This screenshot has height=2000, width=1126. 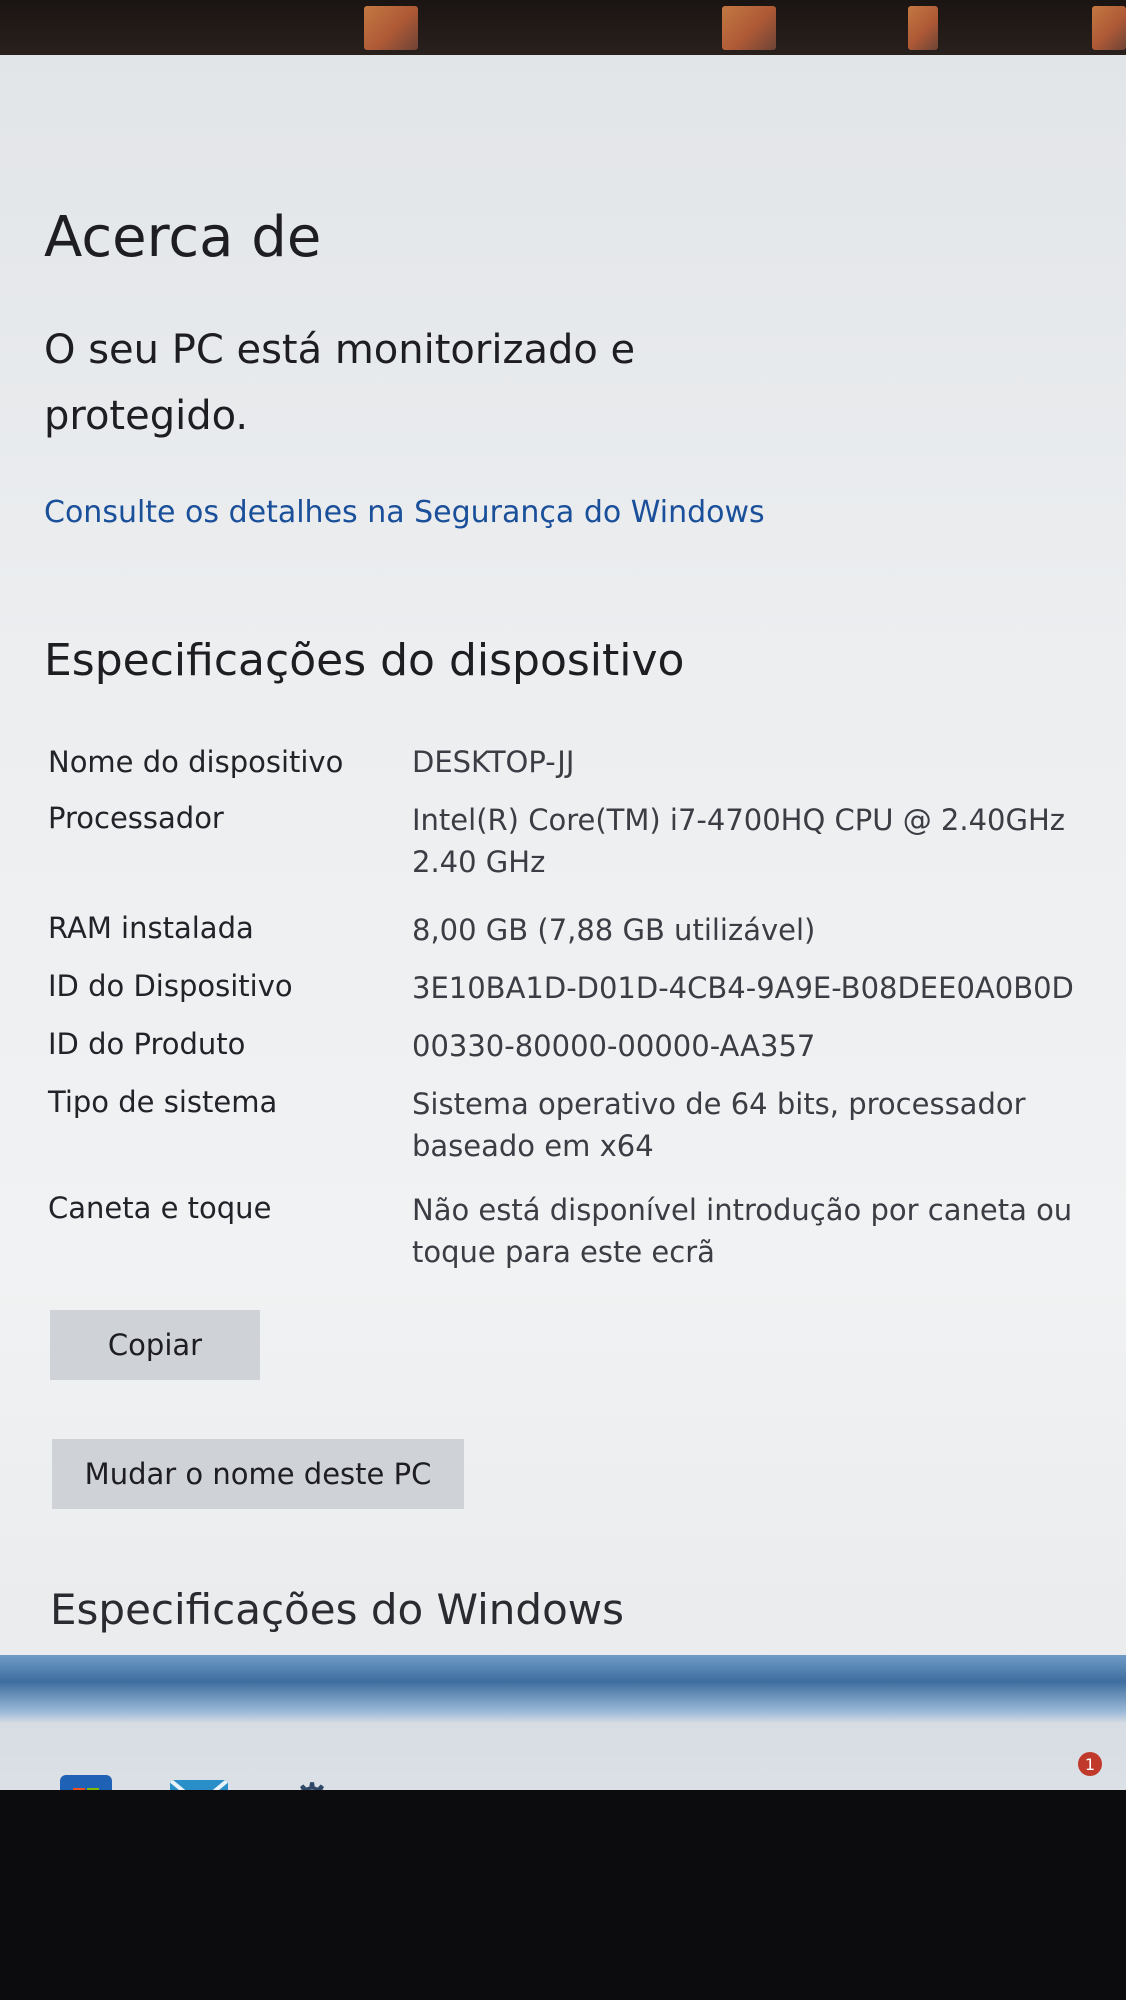 I want to click on spec-label-device-name: Nome do dispositivo, so click(x=196, y=762).